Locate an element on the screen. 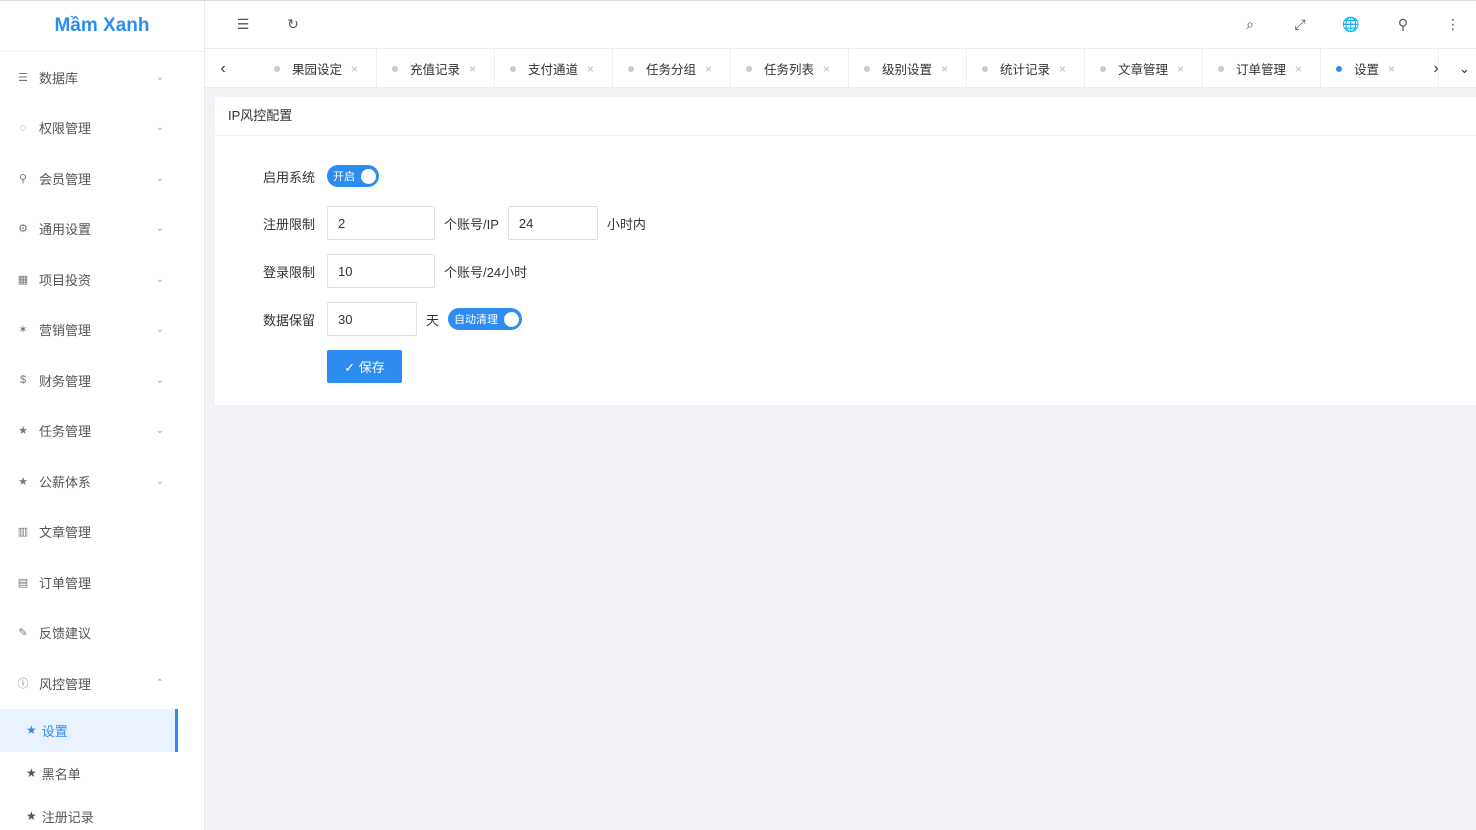 The width and height of the screenshot is (1476, 830). login-limit-label: 登录限制 is located at coordinates (289, 272).